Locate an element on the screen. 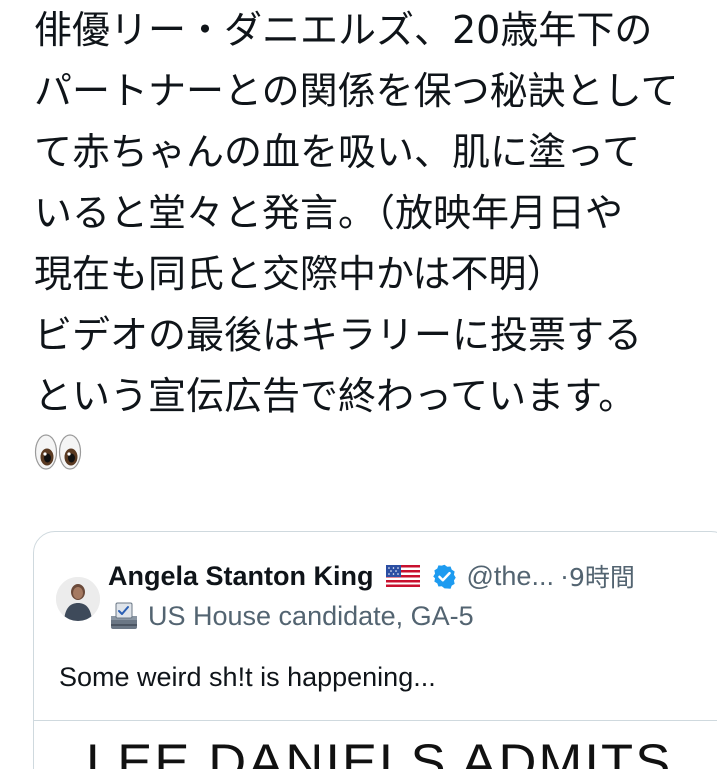 The image size is (717, 769). tweet-line: いると堂々と発言。（放映年月日や is located at coordinates (329, 213).